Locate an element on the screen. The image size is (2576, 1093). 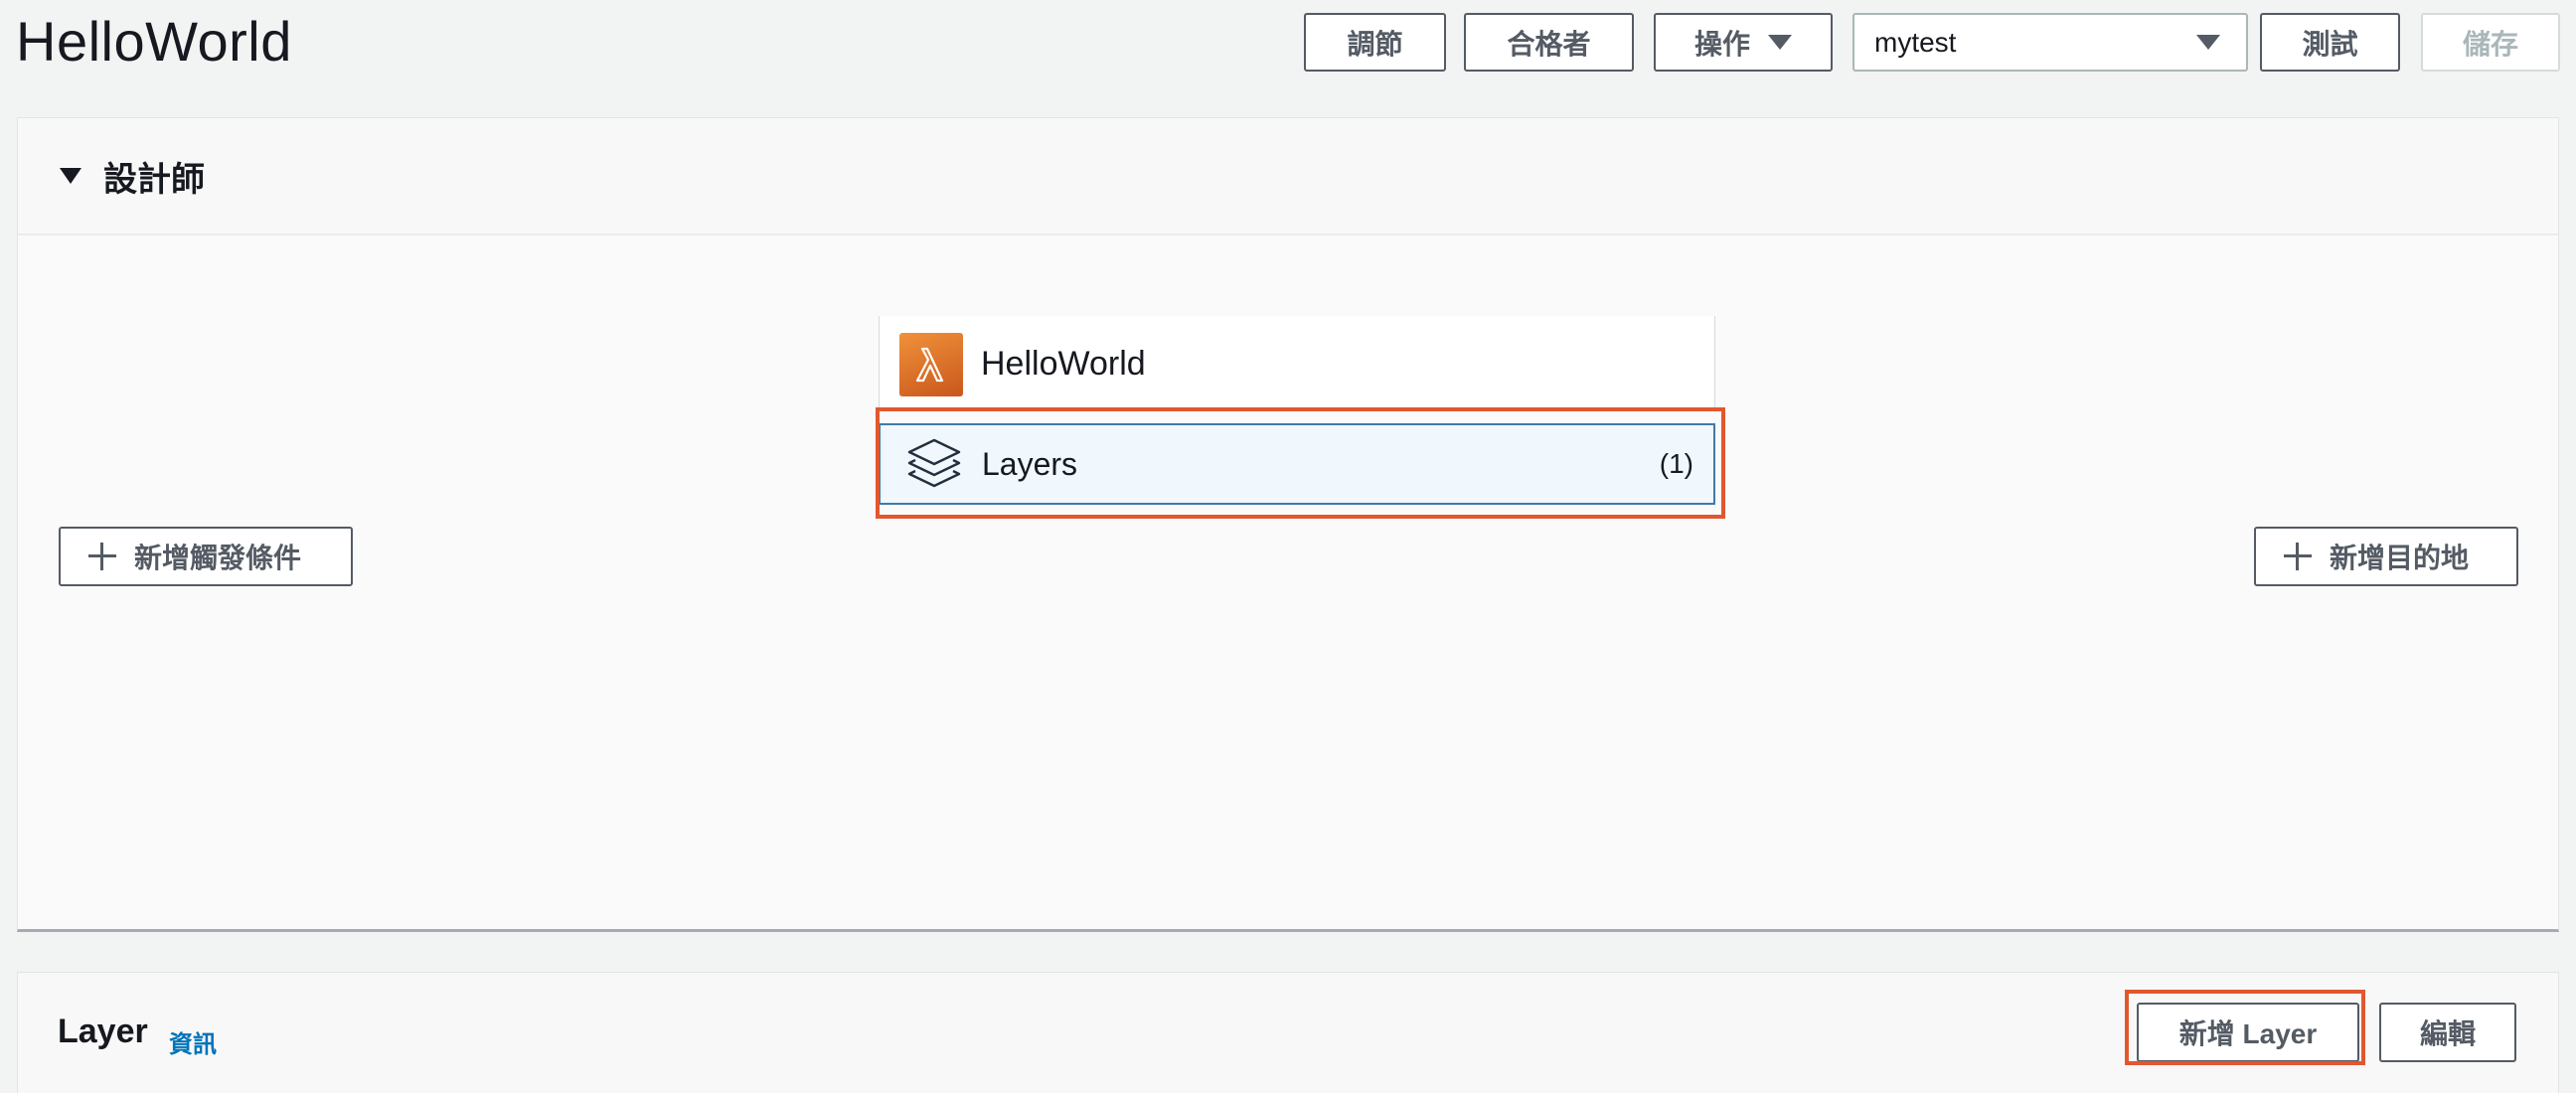
edit-label: 編輯 is located at coordinates (2447, 1033).